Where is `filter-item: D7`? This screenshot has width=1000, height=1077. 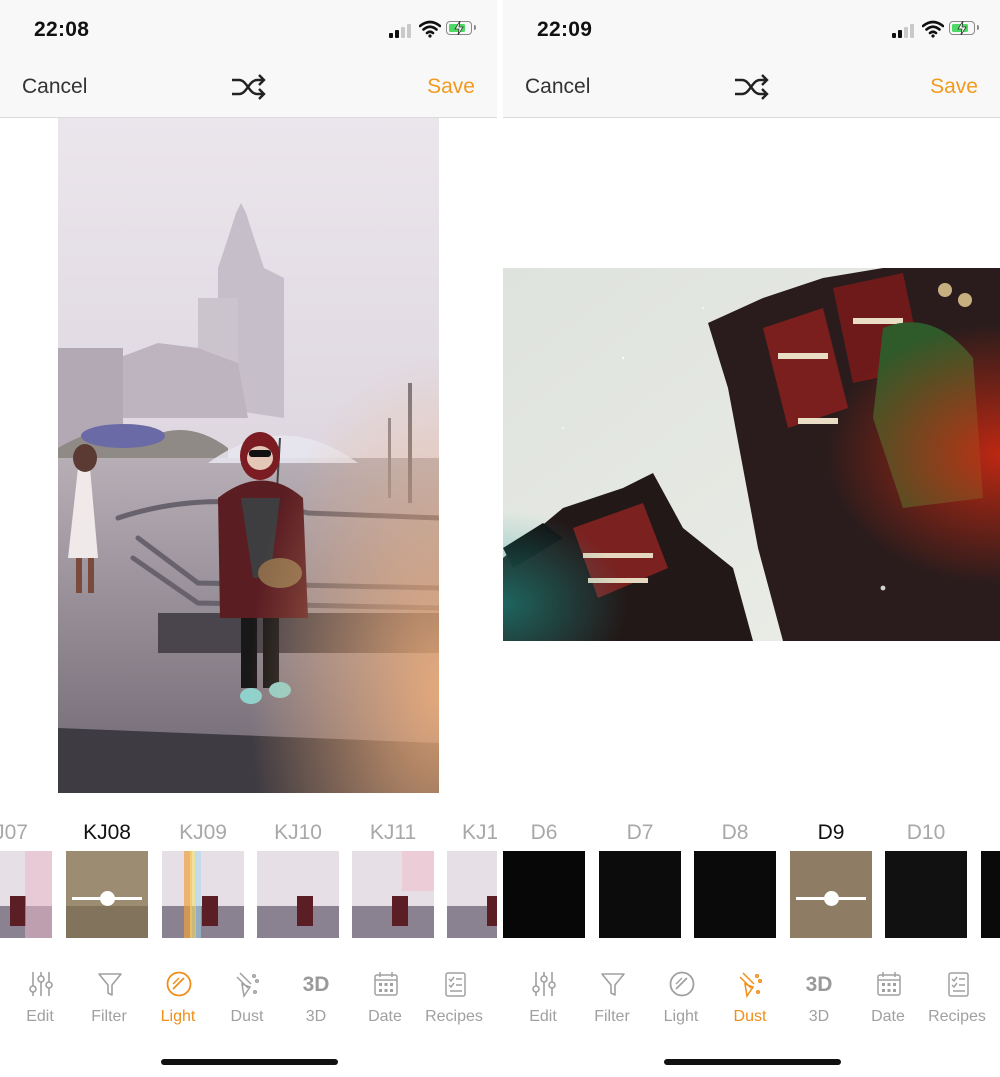
filter-item: D7 is located at coordinates (640, 879).